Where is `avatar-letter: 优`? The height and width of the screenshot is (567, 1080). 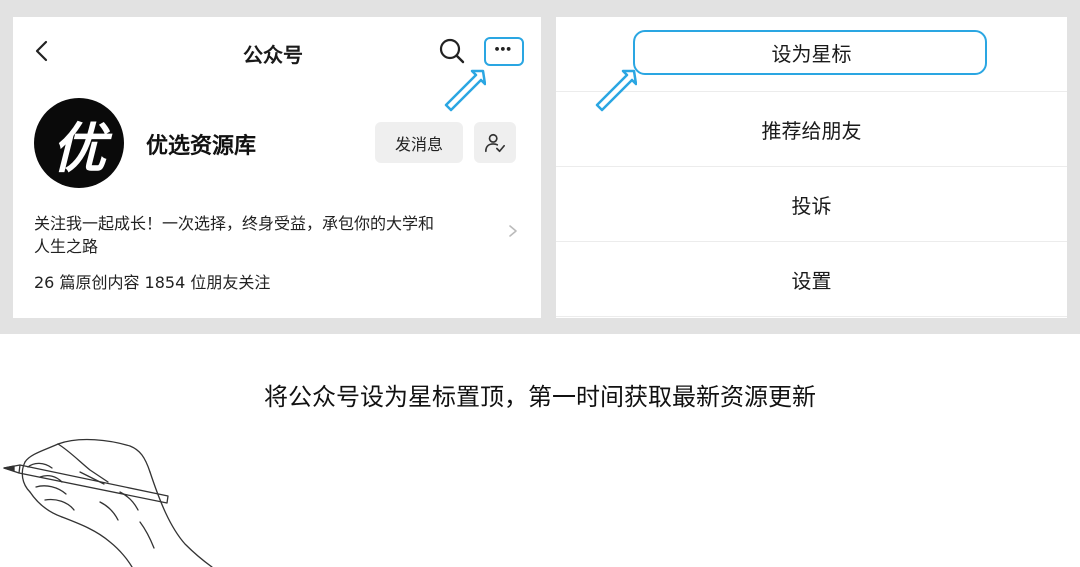
avatar-letter: 优 is located at coordinates (79, 147).